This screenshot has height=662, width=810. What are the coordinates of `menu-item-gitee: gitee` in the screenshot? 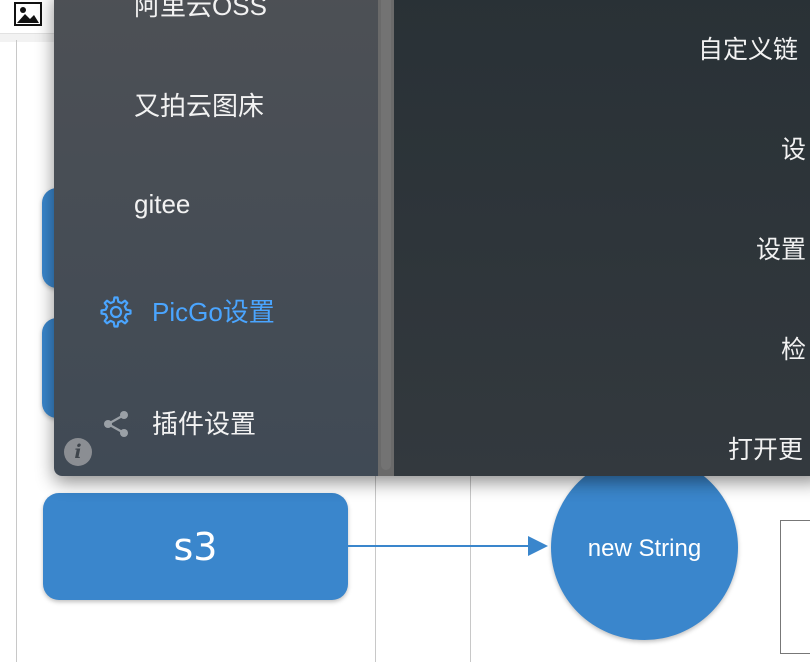 It's located at (216, 204).